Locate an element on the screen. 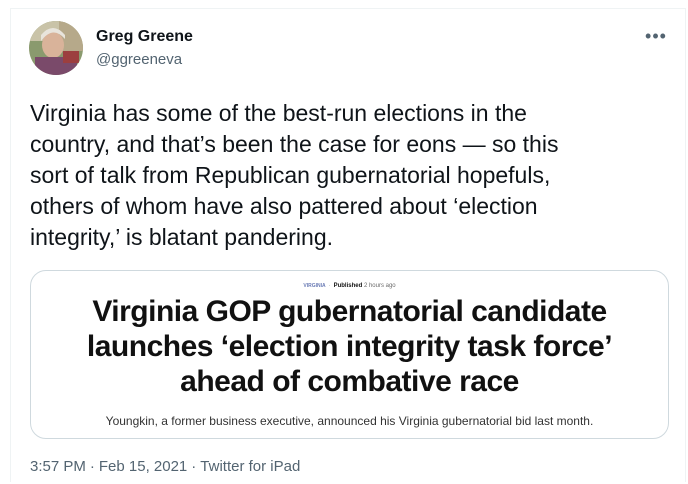 This screenshot has height=484, width=688. more-options-icon: ••• is located at coordinates (656, 36).